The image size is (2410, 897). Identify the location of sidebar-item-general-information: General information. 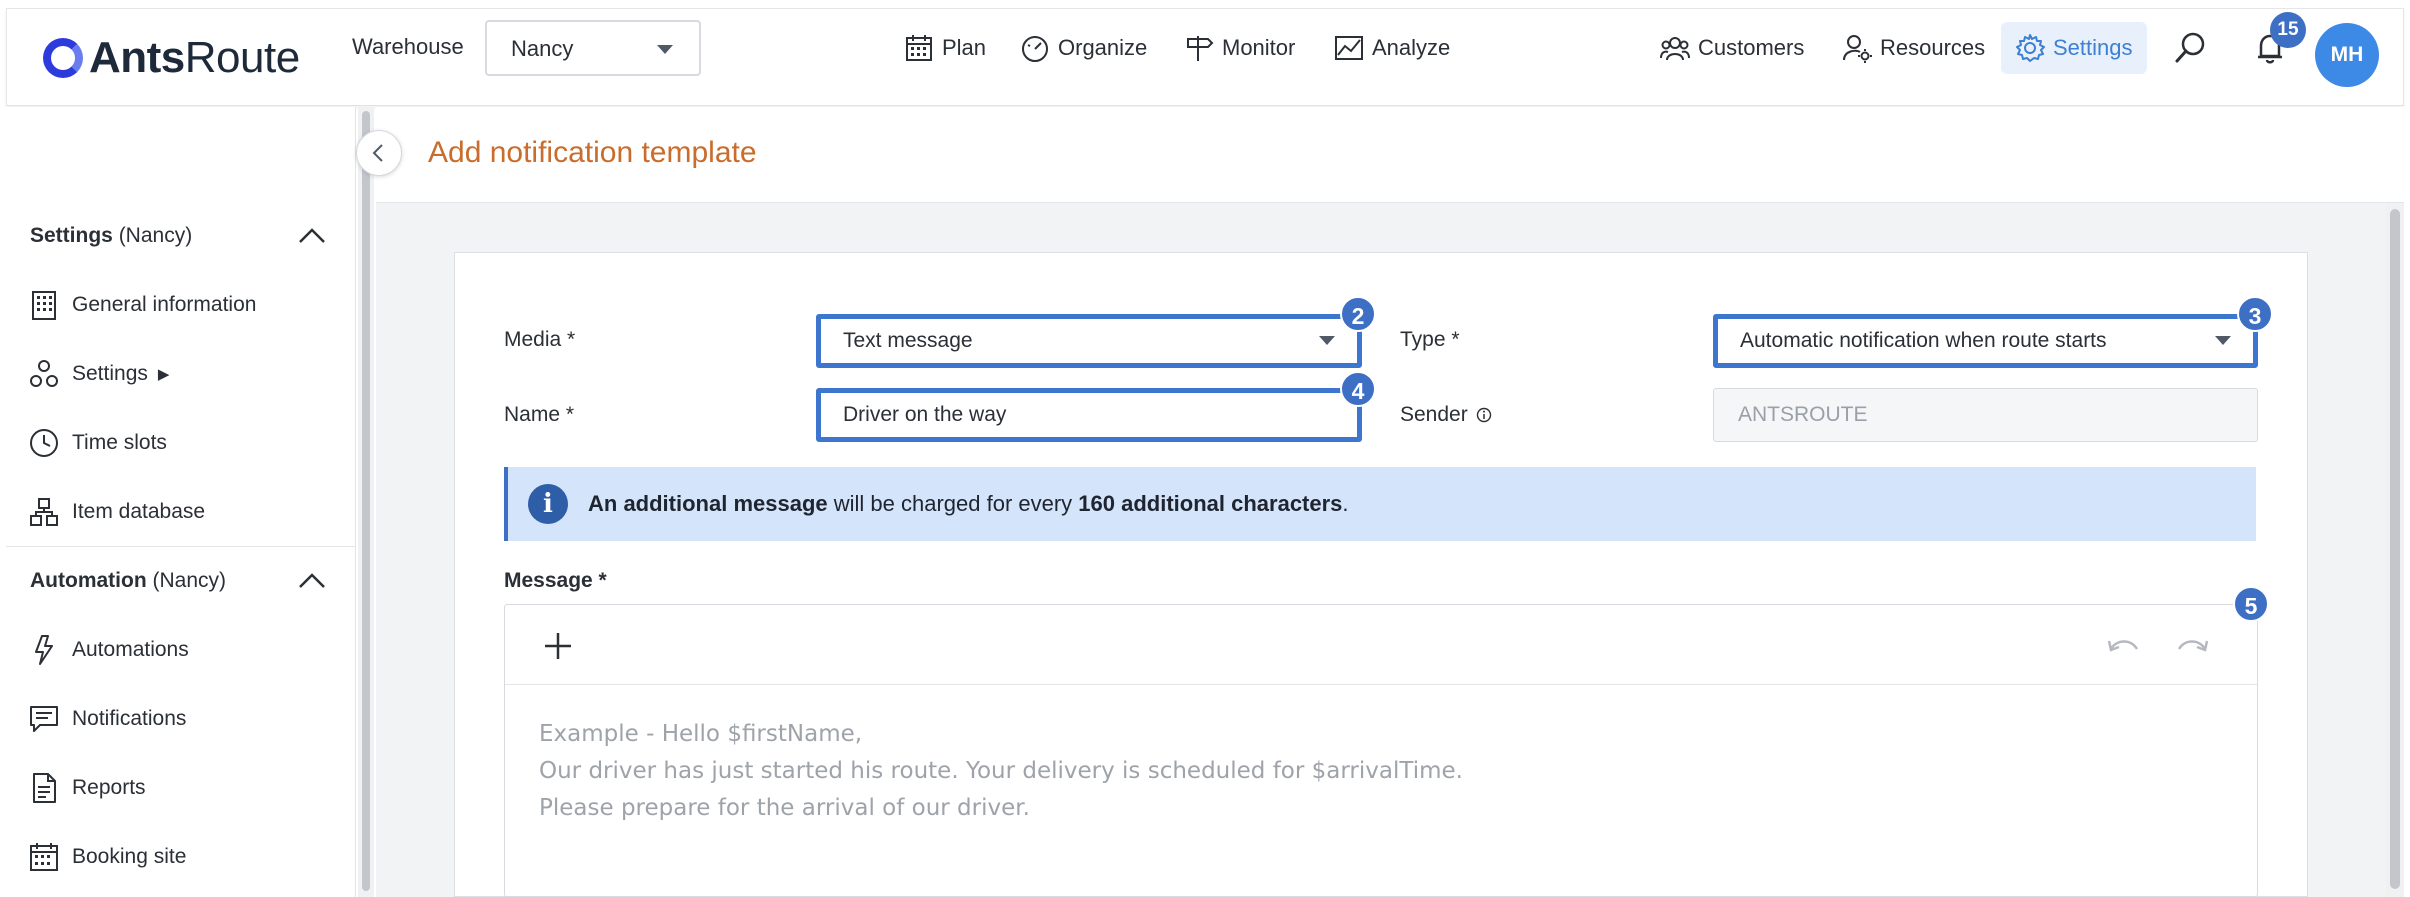
(142, 305).